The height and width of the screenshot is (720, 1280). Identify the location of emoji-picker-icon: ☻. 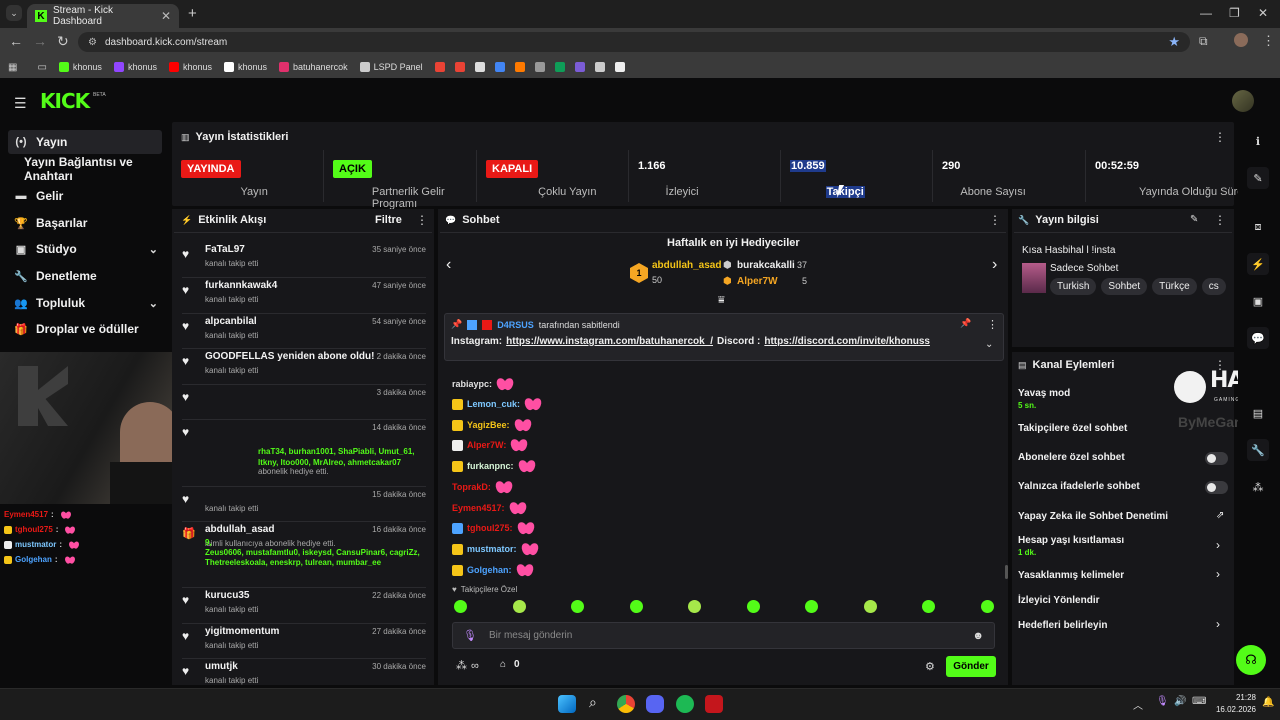
(978, 636).